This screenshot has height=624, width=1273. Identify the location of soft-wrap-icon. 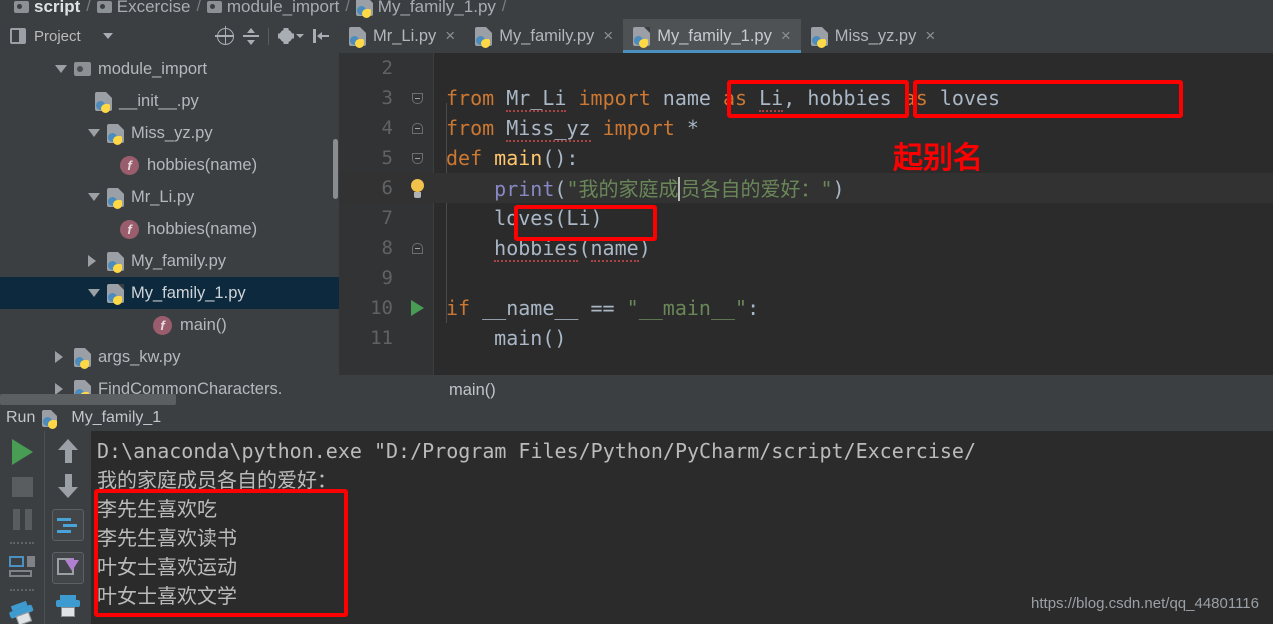
(68, 525).